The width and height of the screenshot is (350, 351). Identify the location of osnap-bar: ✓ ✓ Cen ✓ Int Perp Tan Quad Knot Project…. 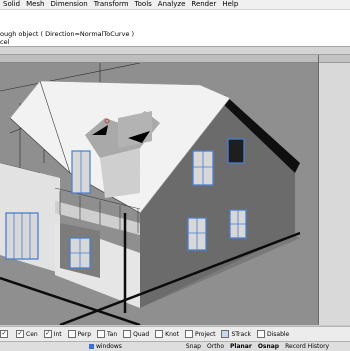
(175, 333).